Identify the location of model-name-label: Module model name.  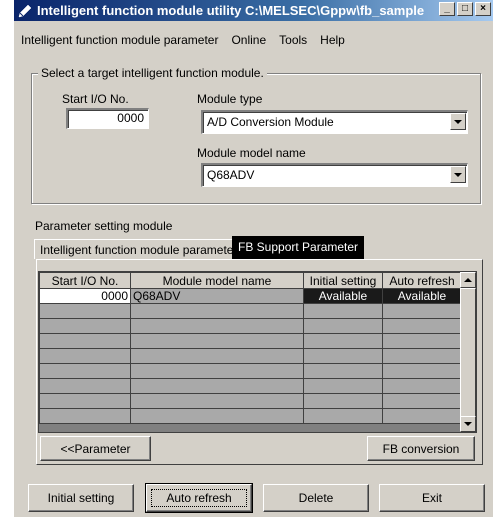
(251, 153).